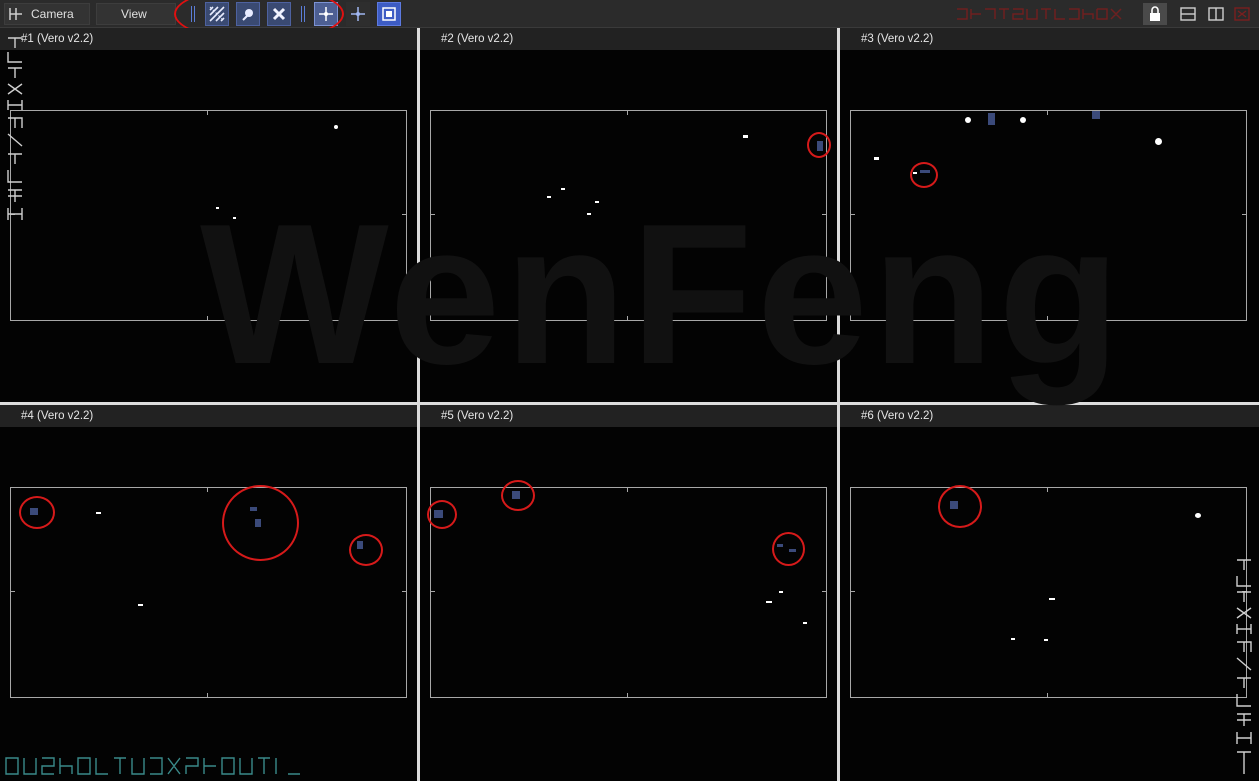 Image resolution: width=1259 pixels, height=781 pixels. Describe the element at coordinates (15, 14) in the screenshot. I see `camera-icon` at that location.